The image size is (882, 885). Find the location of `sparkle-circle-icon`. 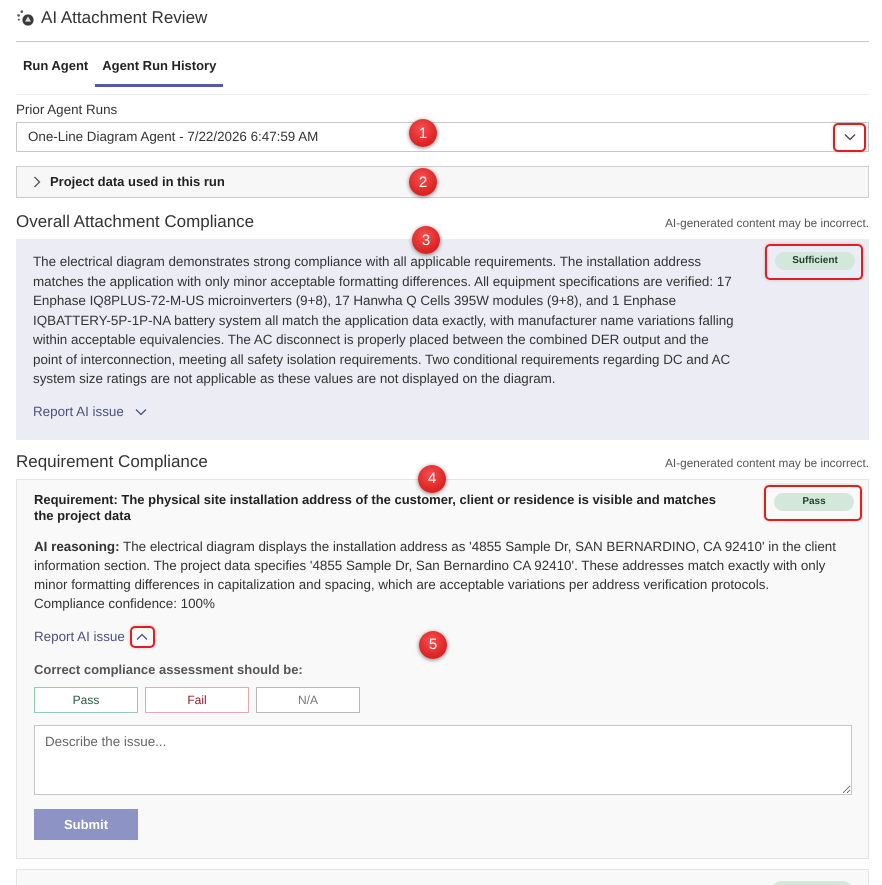

sparkle-circle-icon is located at coordinates (25, 18).